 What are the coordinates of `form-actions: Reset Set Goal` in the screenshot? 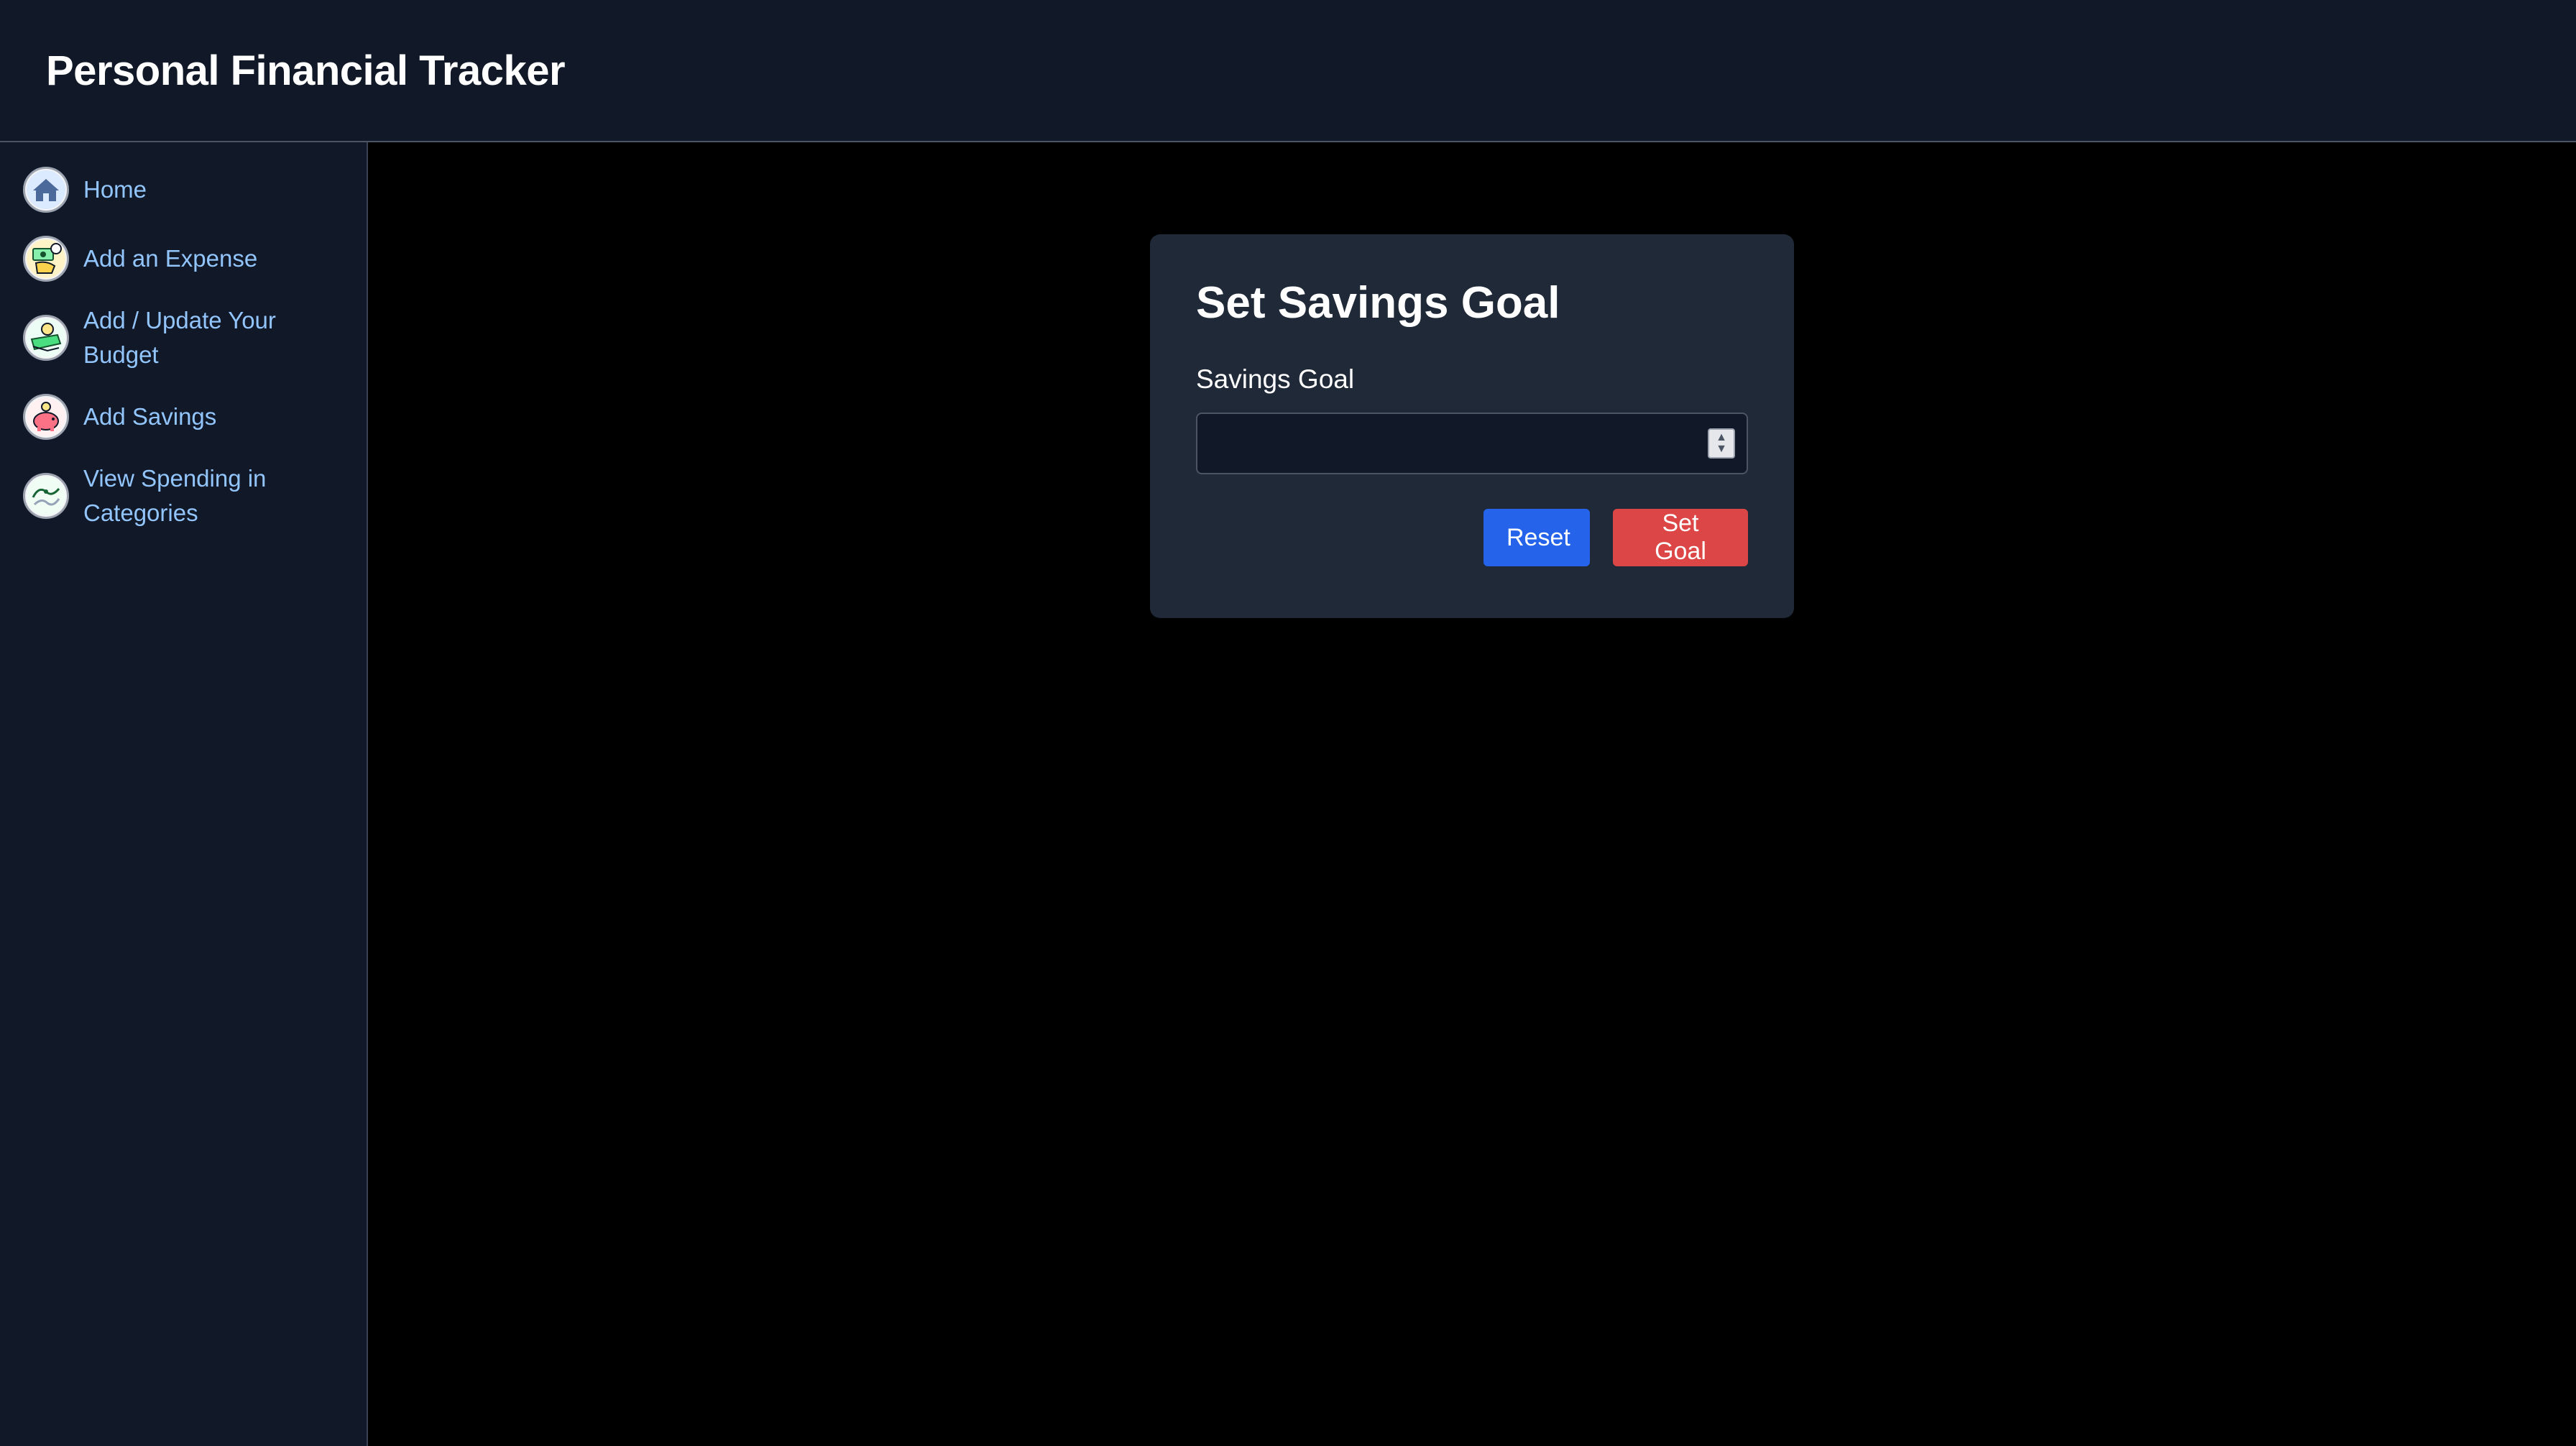 It's located at (1472, 537).